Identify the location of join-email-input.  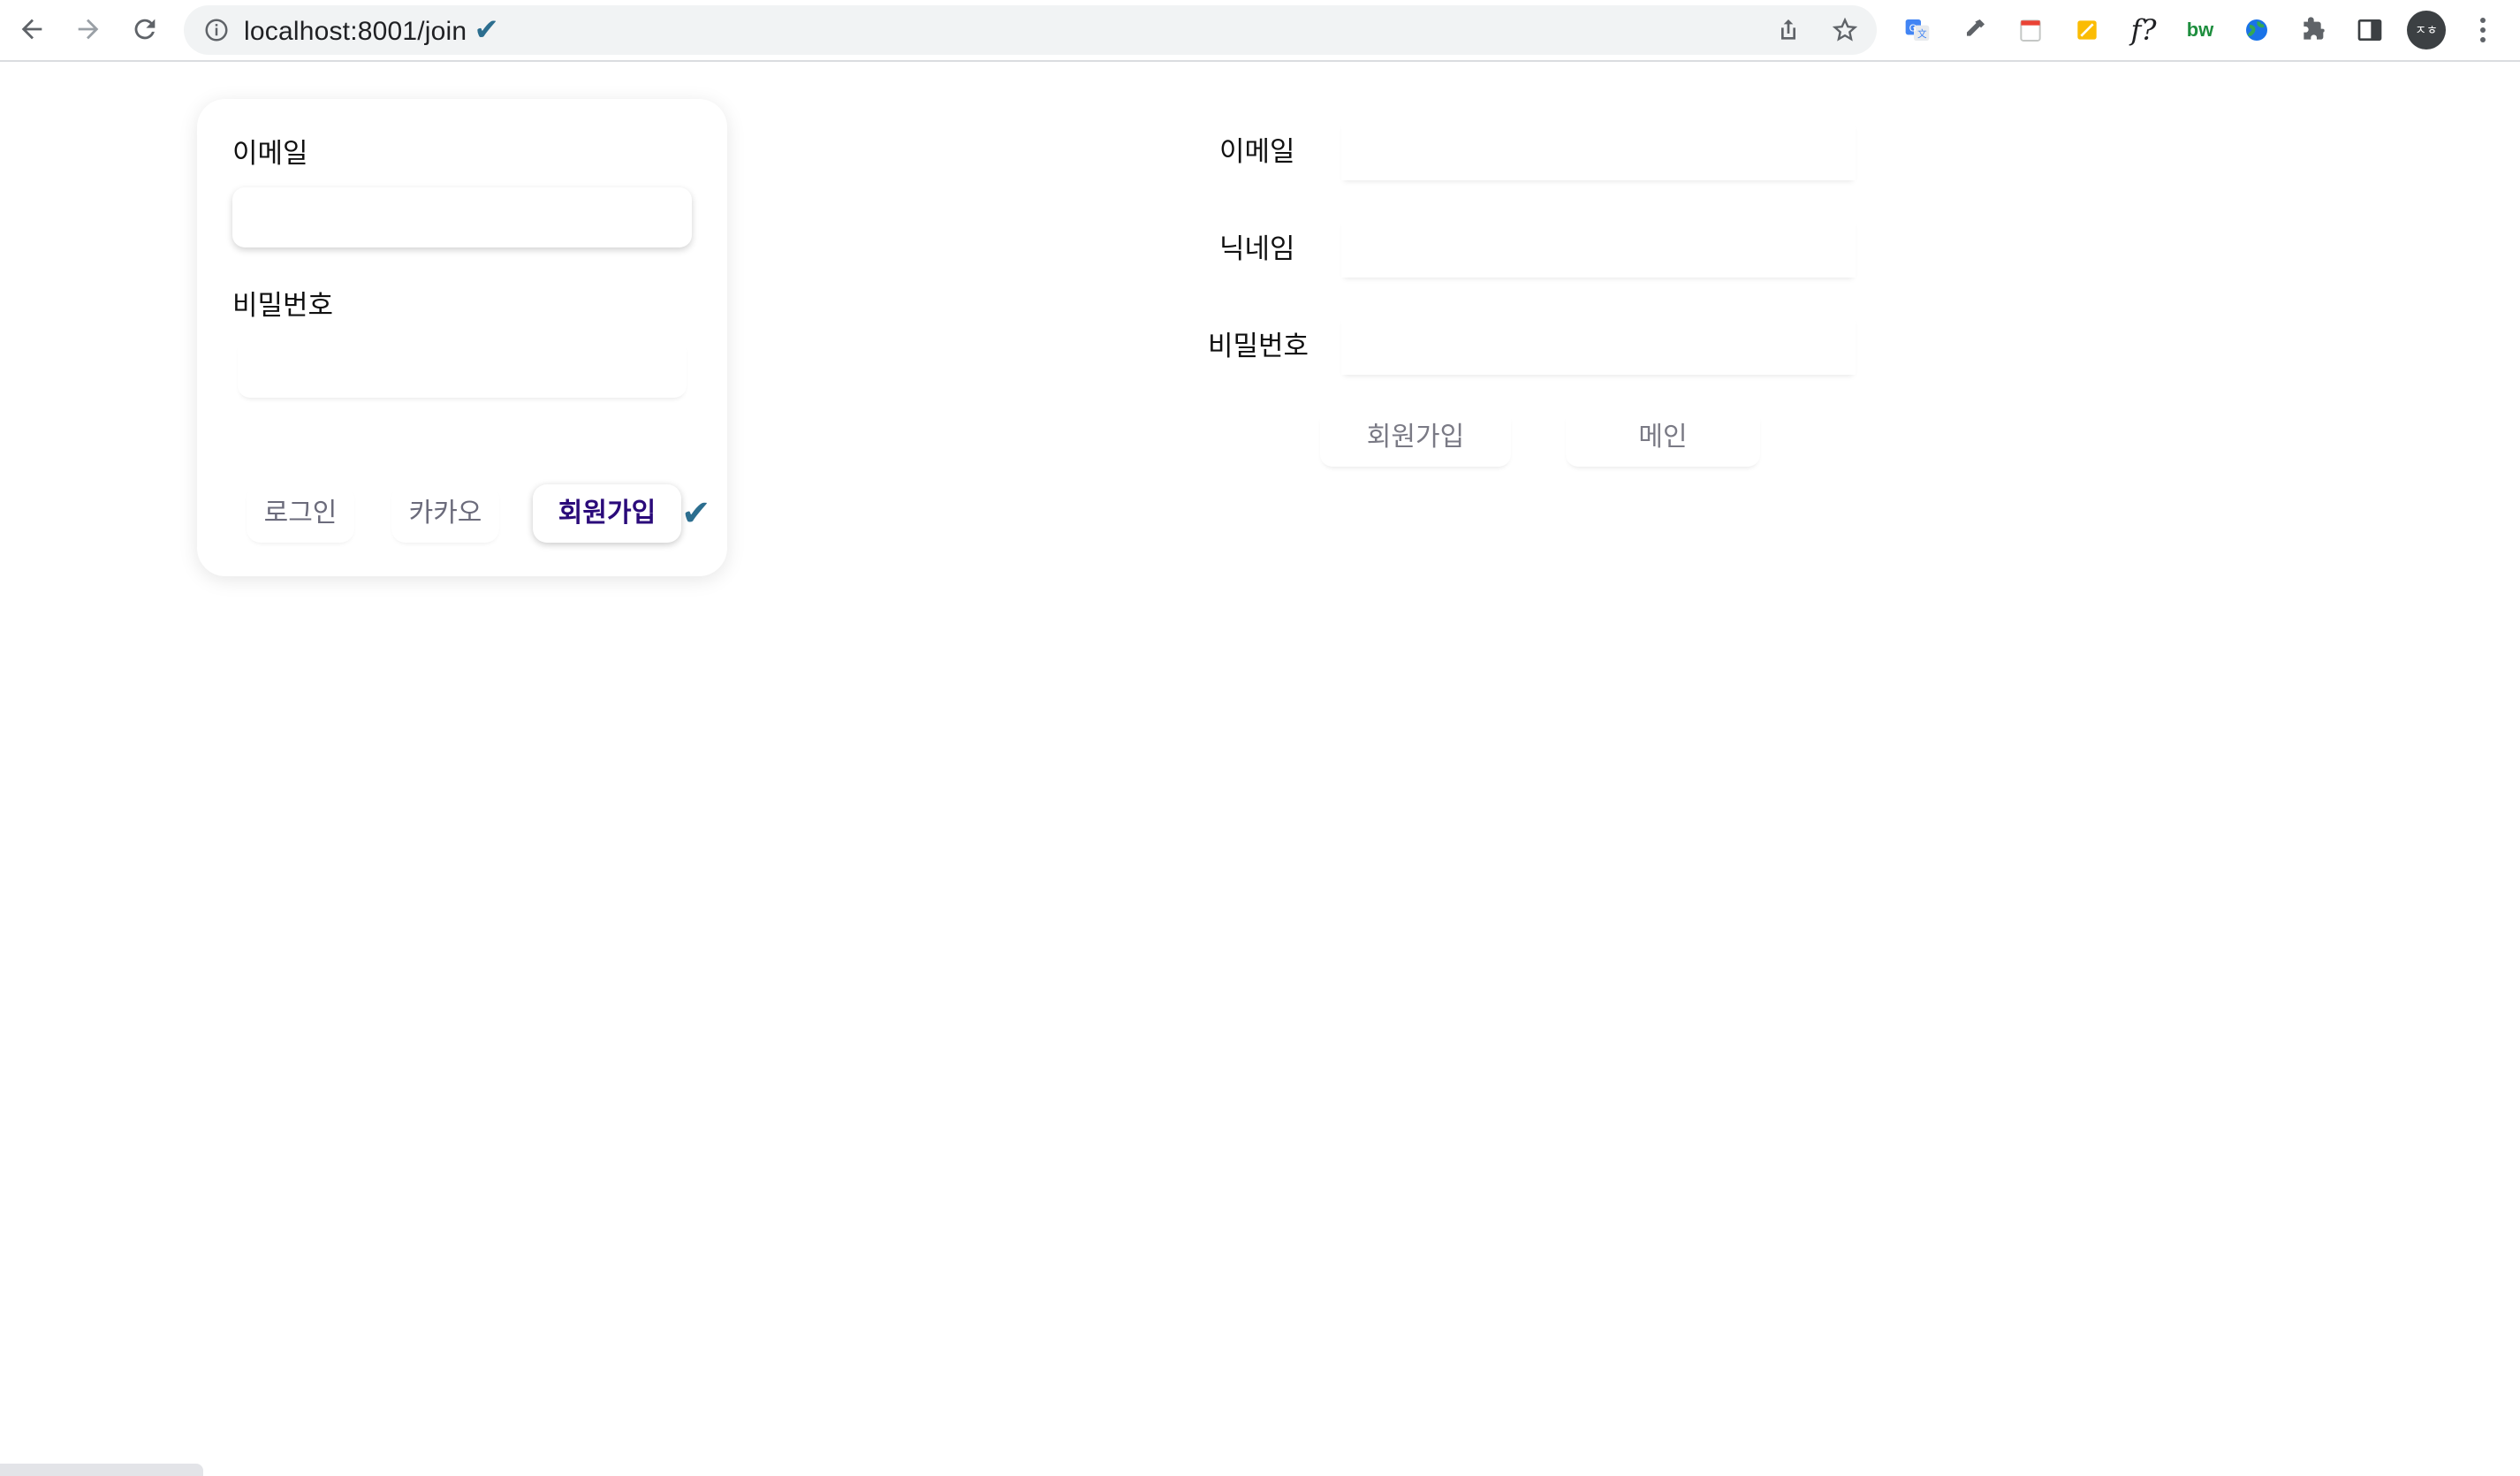
(1598, 151).